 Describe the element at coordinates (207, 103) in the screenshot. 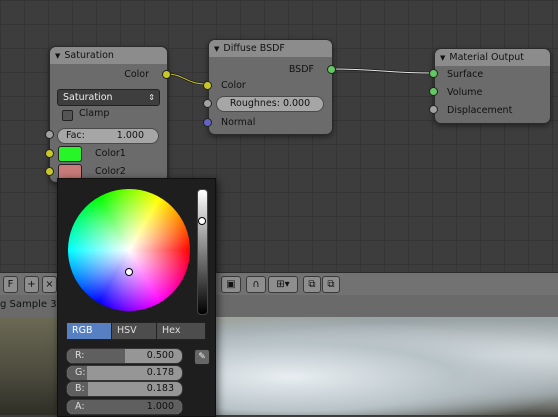

I see `roughness-input-socket` at that location.